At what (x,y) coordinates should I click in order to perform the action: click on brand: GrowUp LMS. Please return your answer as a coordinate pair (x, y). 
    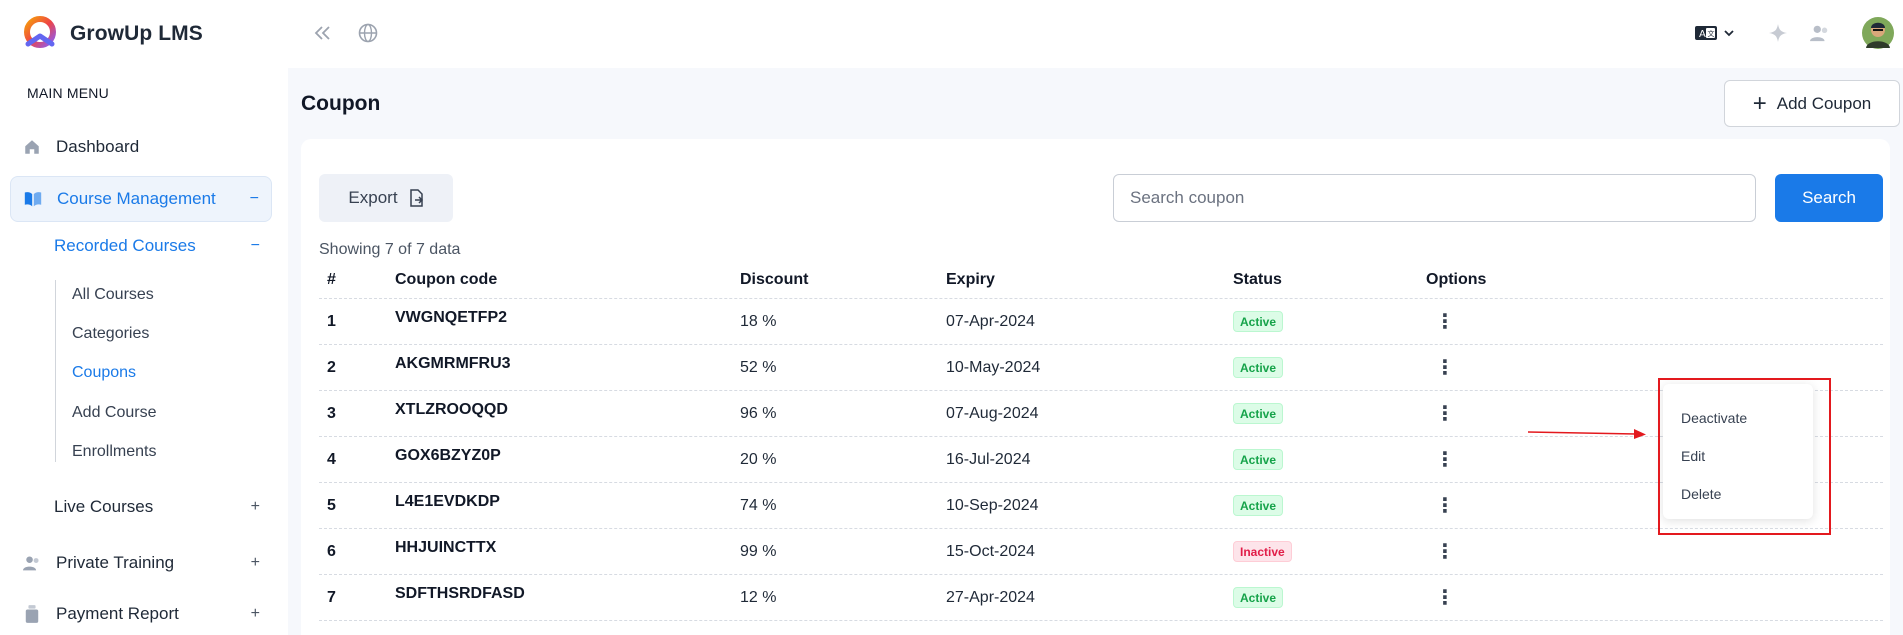
    Looking at the image, I should click on (111, 34).